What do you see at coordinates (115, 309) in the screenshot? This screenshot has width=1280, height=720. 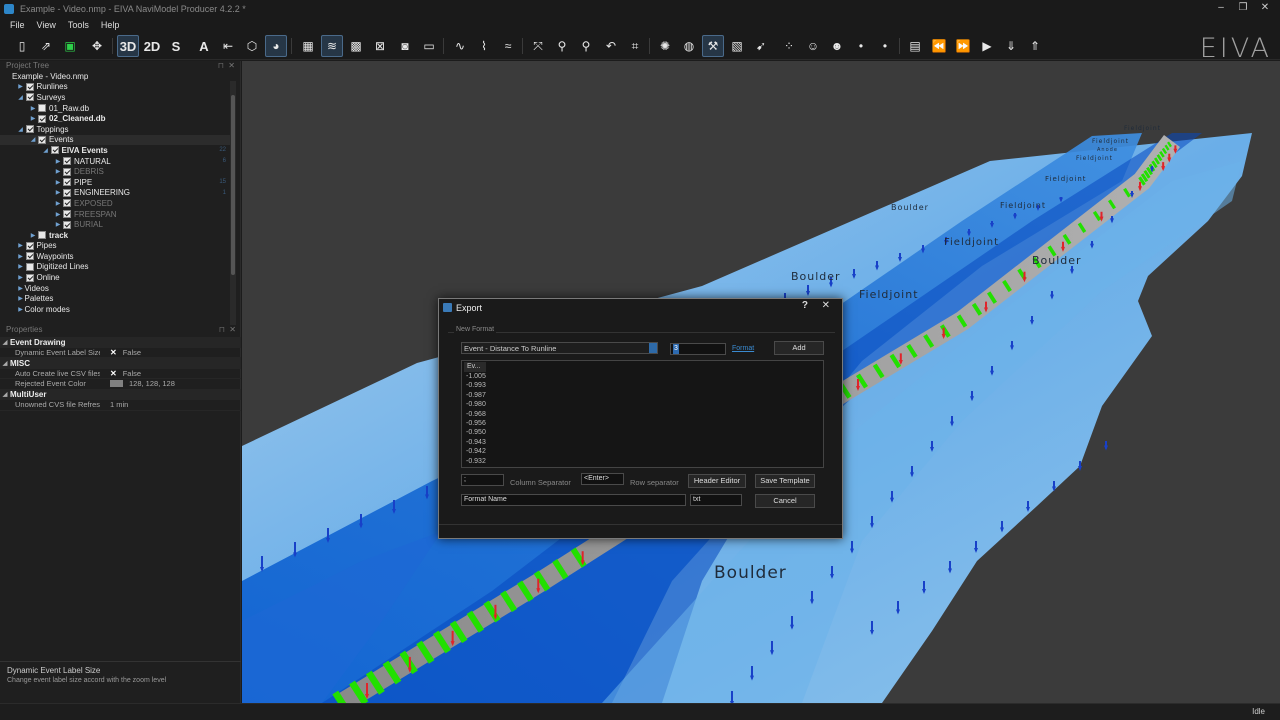 I see `tree-item: ▶ Color modes` at bounding box center [115, 309].